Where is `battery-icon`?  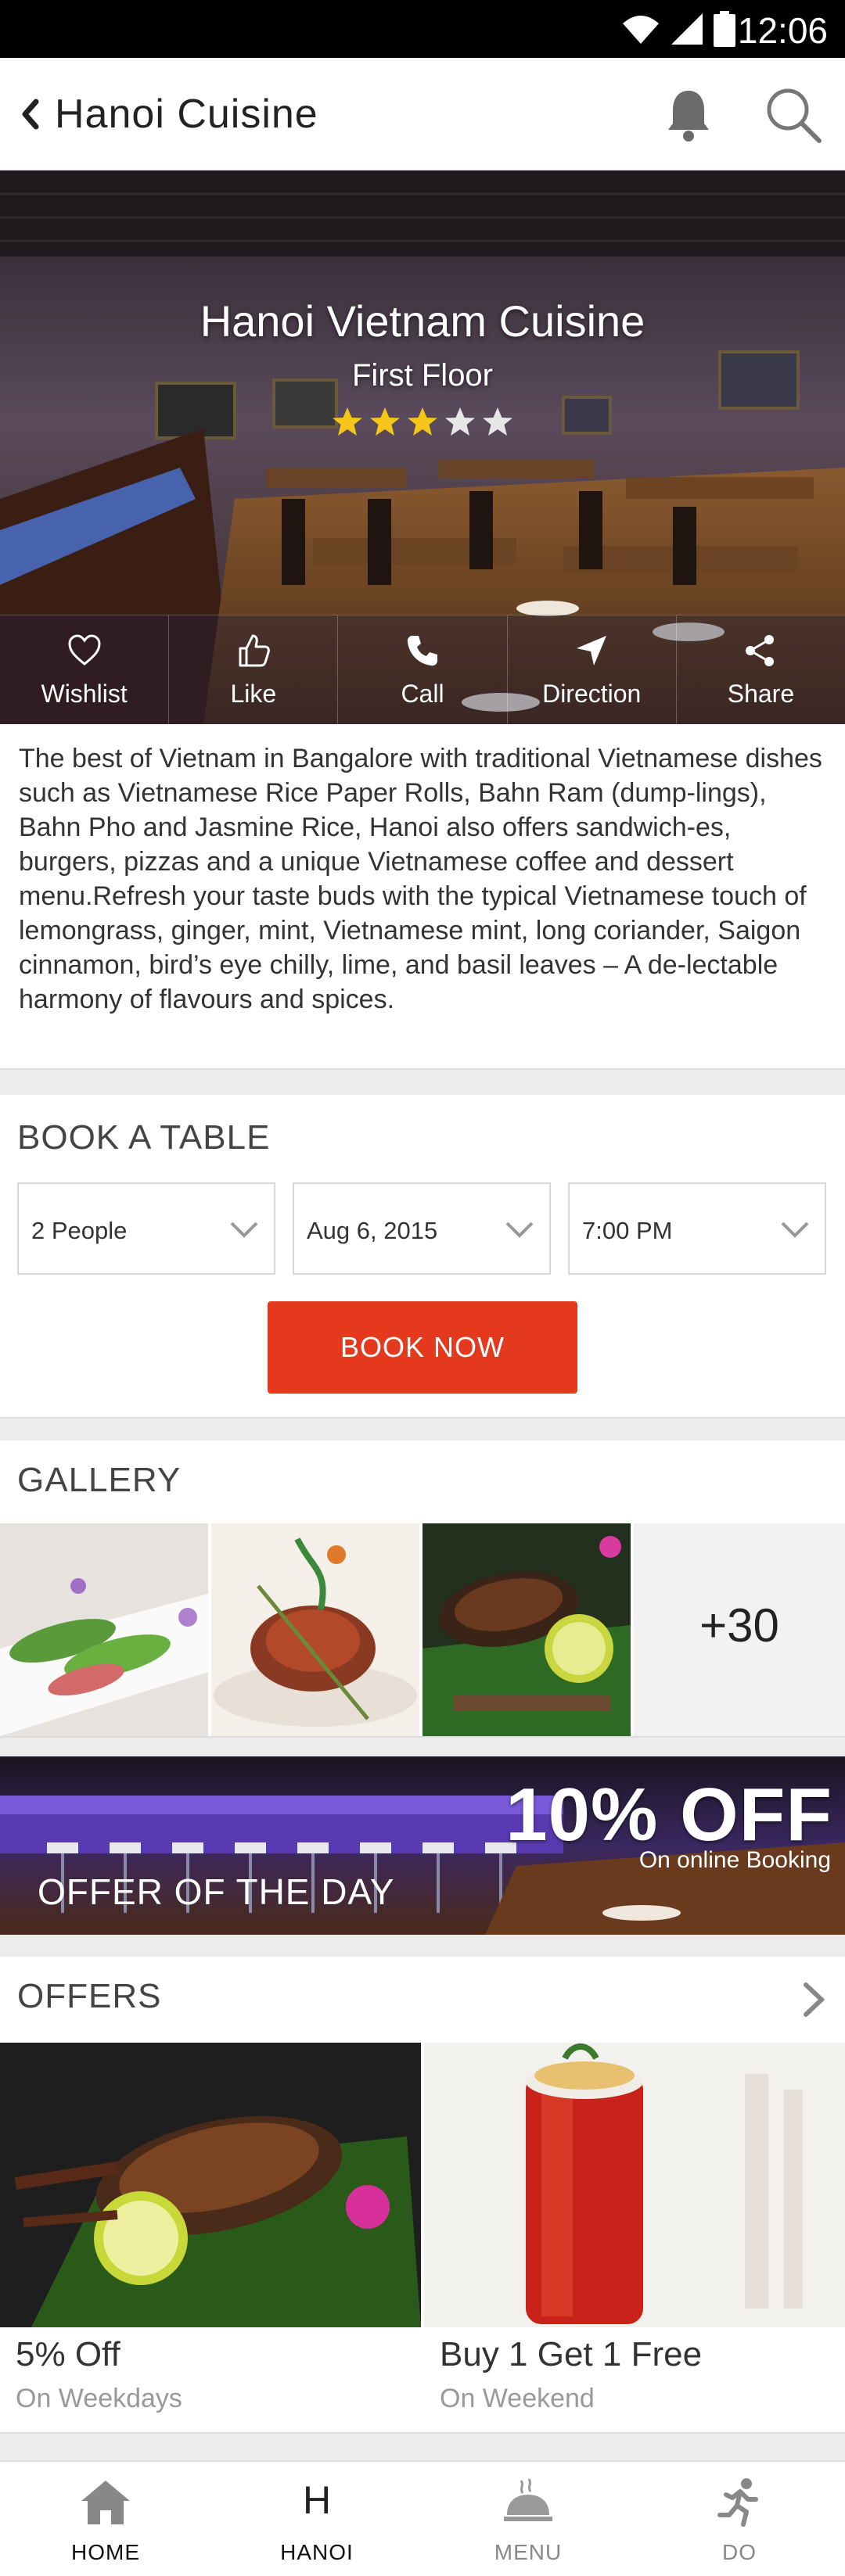
battery-icon is located at coordinates (725, 29).